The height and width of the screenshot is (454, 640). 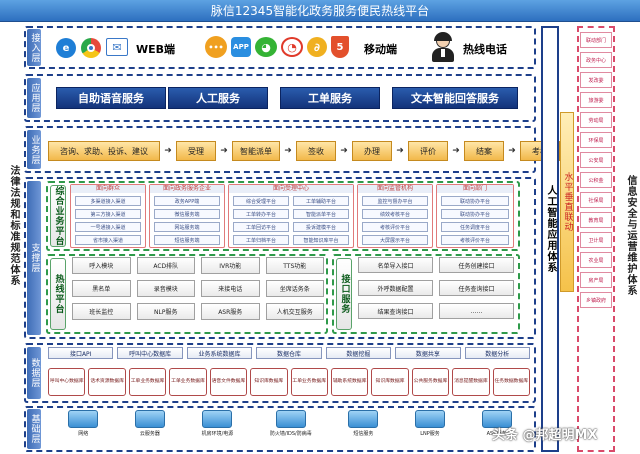 What do you see at coordinates (34, 149) in the screenshot?
I see `business-layer-label: 业务层` at bounding box center [34, 149].